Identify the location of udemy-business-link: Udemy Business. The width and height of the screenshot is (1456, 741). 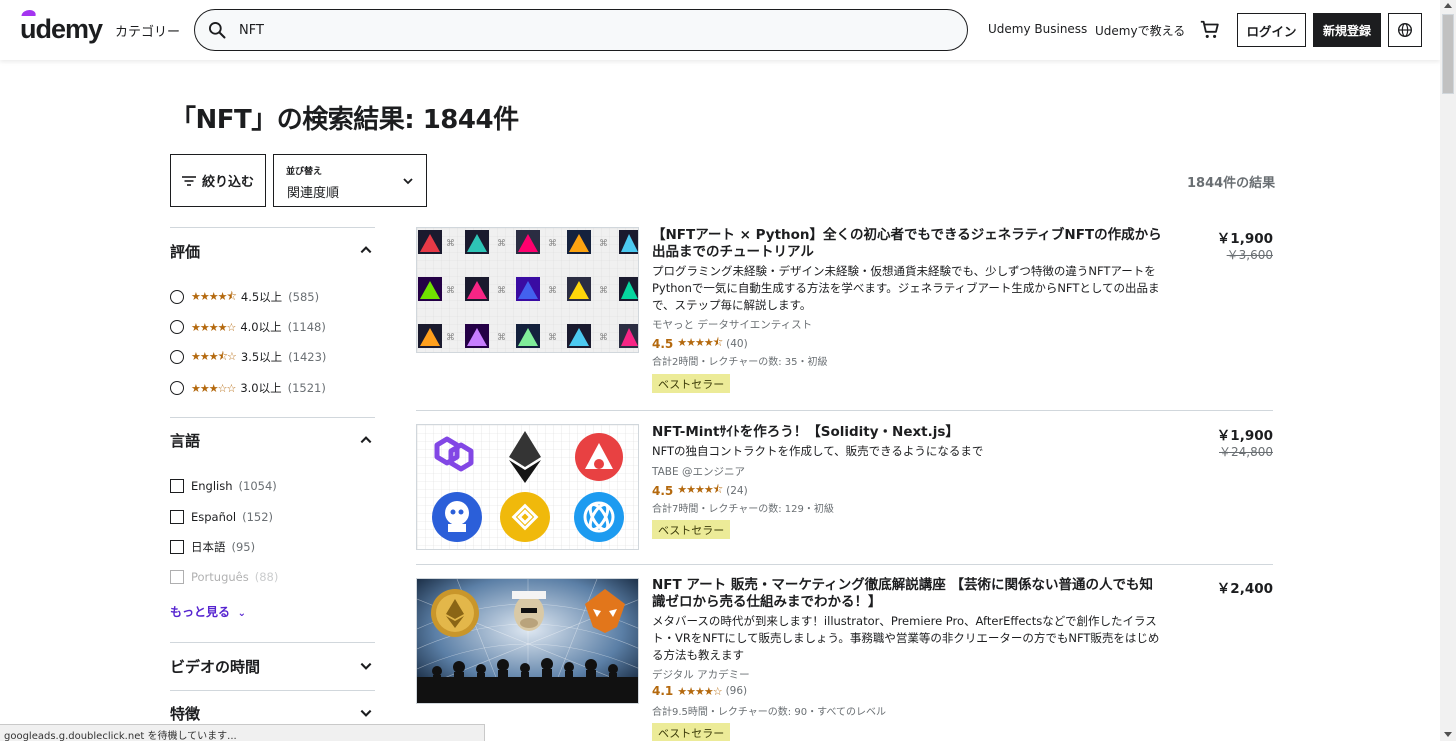
(1037, 29).